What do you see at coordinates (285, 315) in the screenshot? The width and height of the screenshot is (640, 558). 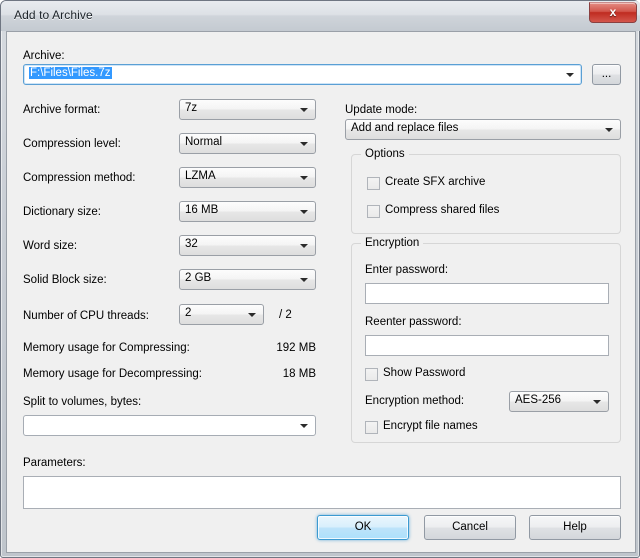 I see `cpu-threads-total: / 2` at bounding box center [285, 315].